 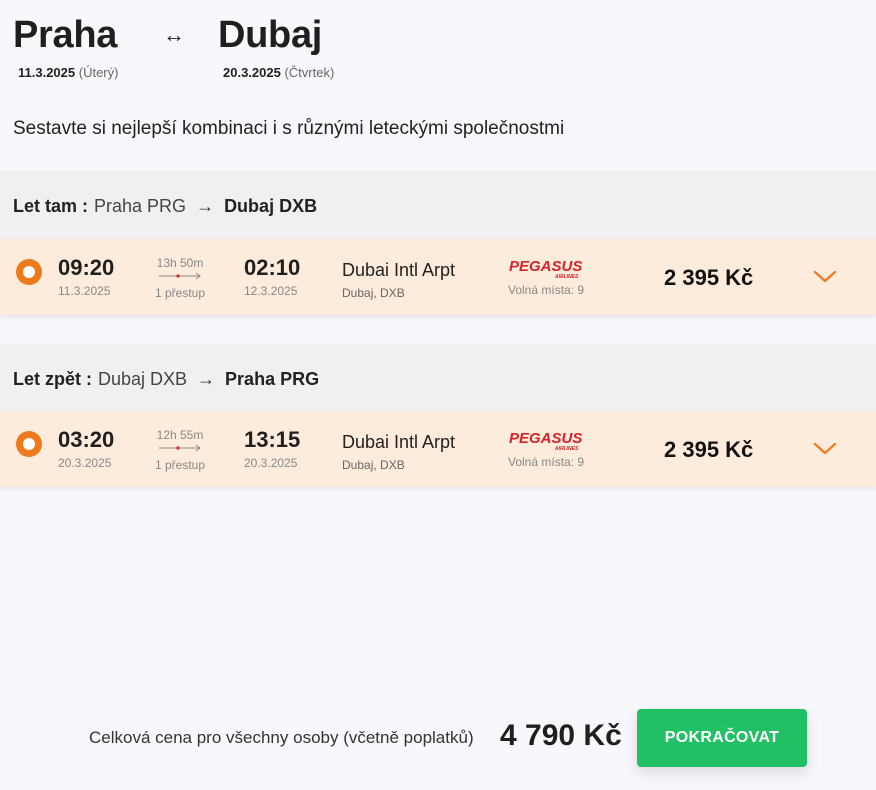 I want to click on departure-time: 09:20, so click(x=86, y=267).